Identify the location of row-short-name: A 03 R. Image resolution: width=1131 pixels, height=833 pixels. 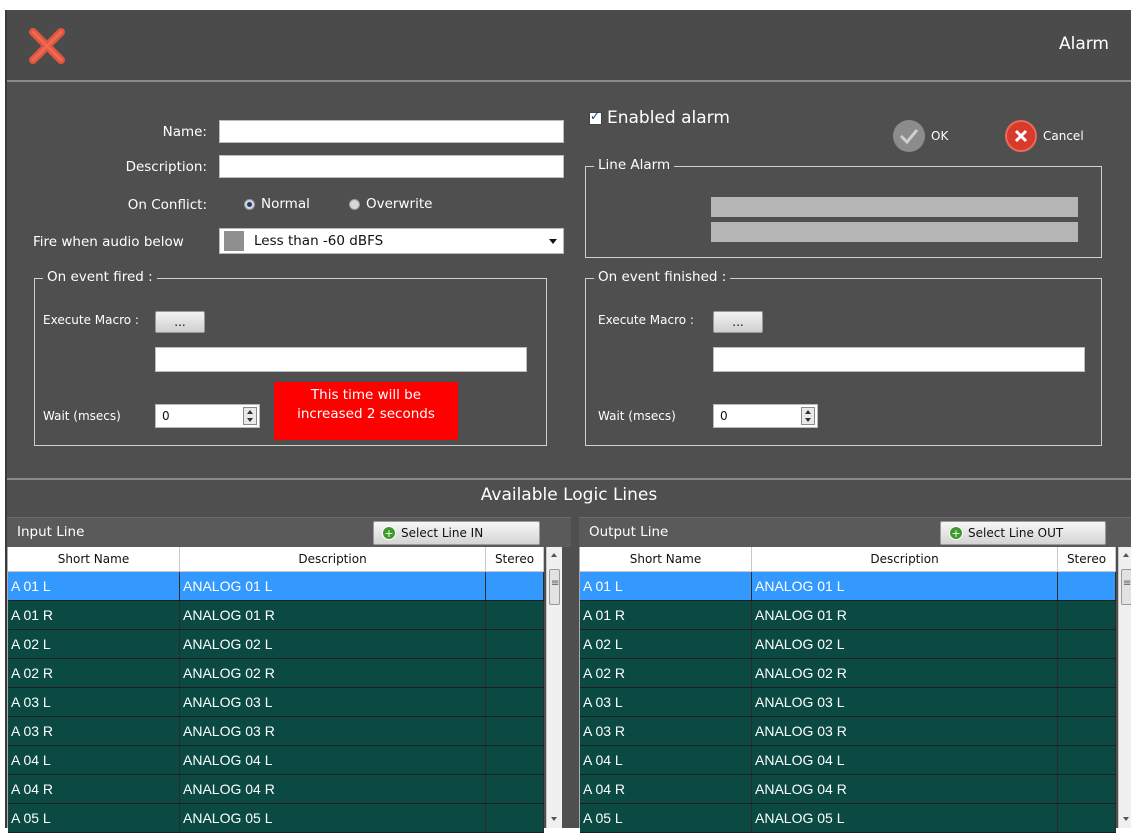
(666, 731).